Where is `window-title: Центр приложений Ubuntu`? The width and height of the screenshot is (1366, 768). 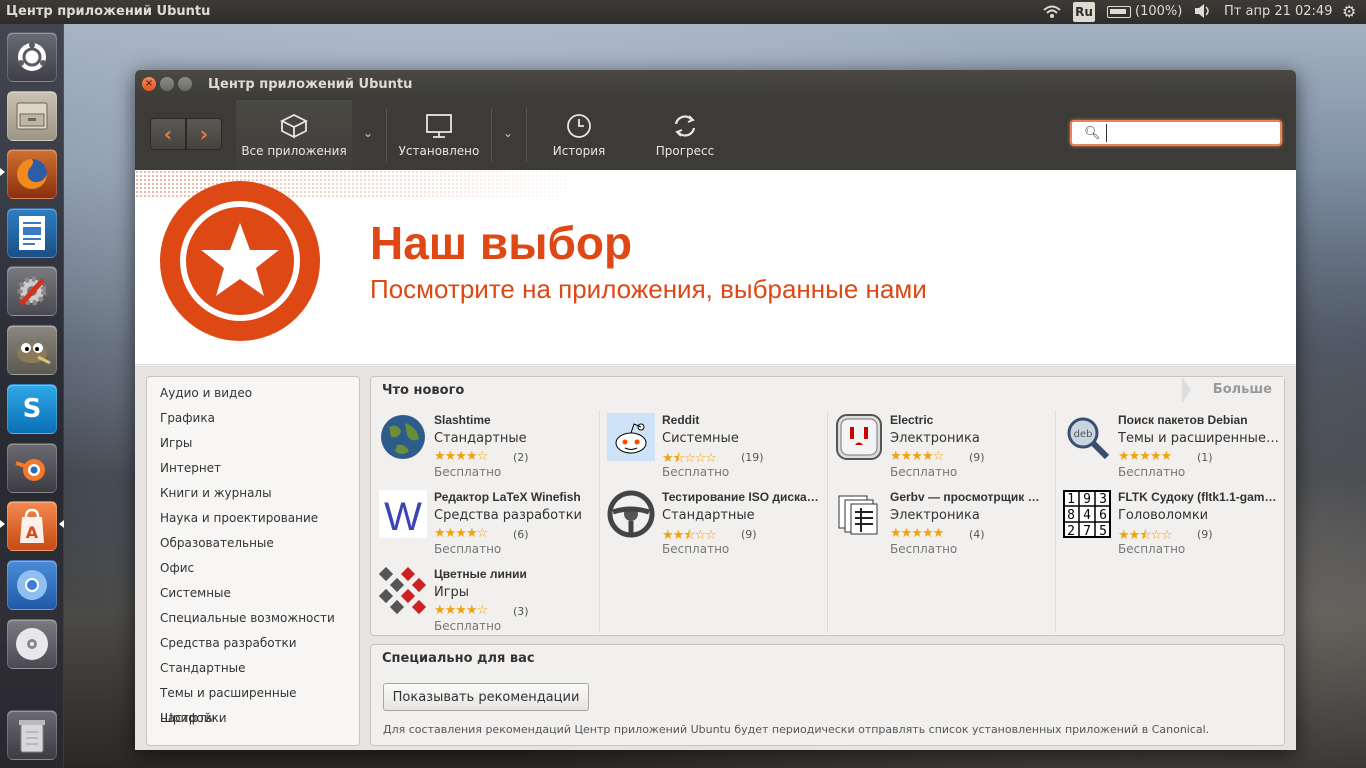 window-title: Центр приложений Ubuntu is located at coordinates (310, 84).